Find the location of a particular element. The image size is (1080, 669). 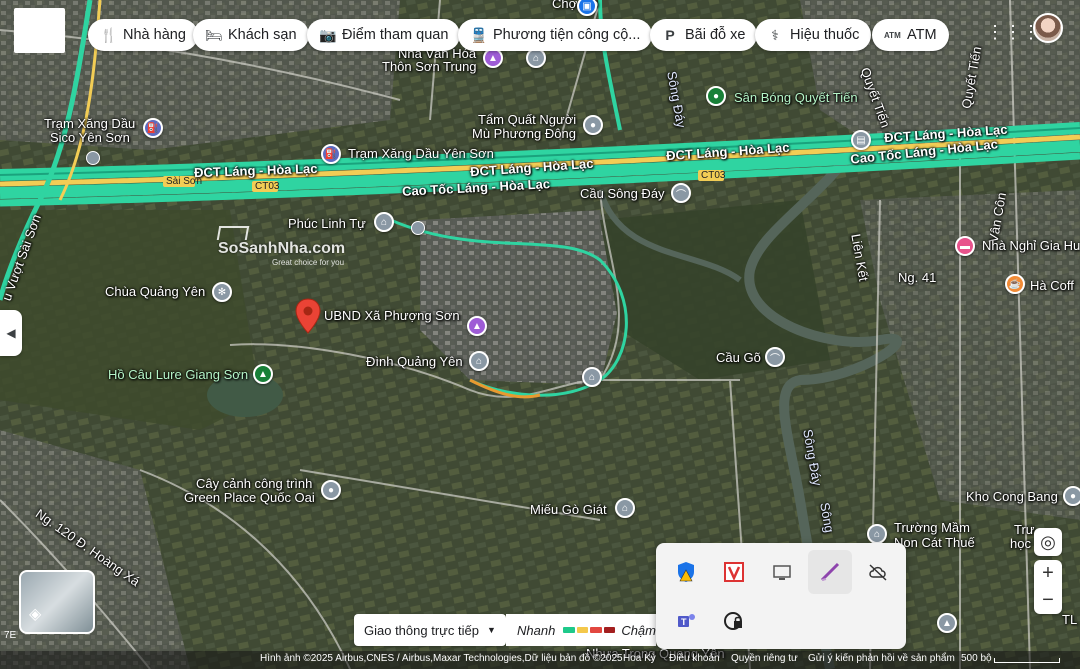

poi-cafe-icon: ☕ is located at coordinates (1015, 284).